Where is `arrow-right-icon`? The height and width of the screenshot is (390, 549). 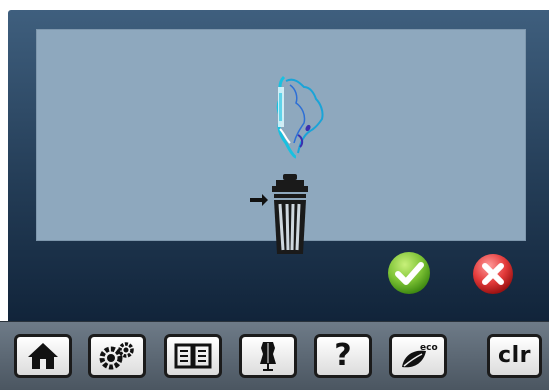
arrow-right-icon is located at coordinates (259, 200).